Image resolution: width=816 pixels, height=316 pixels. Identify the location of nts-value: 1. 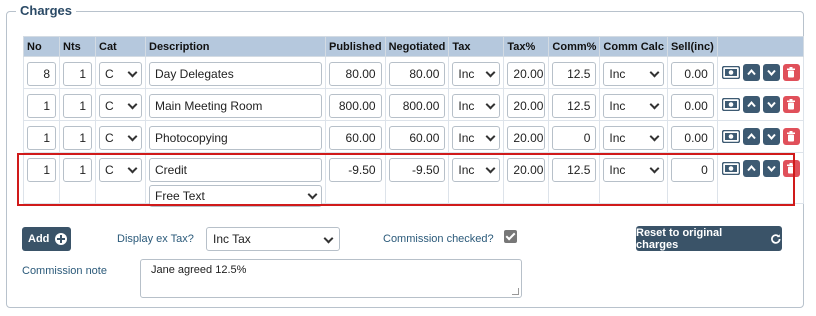
(82, 74).